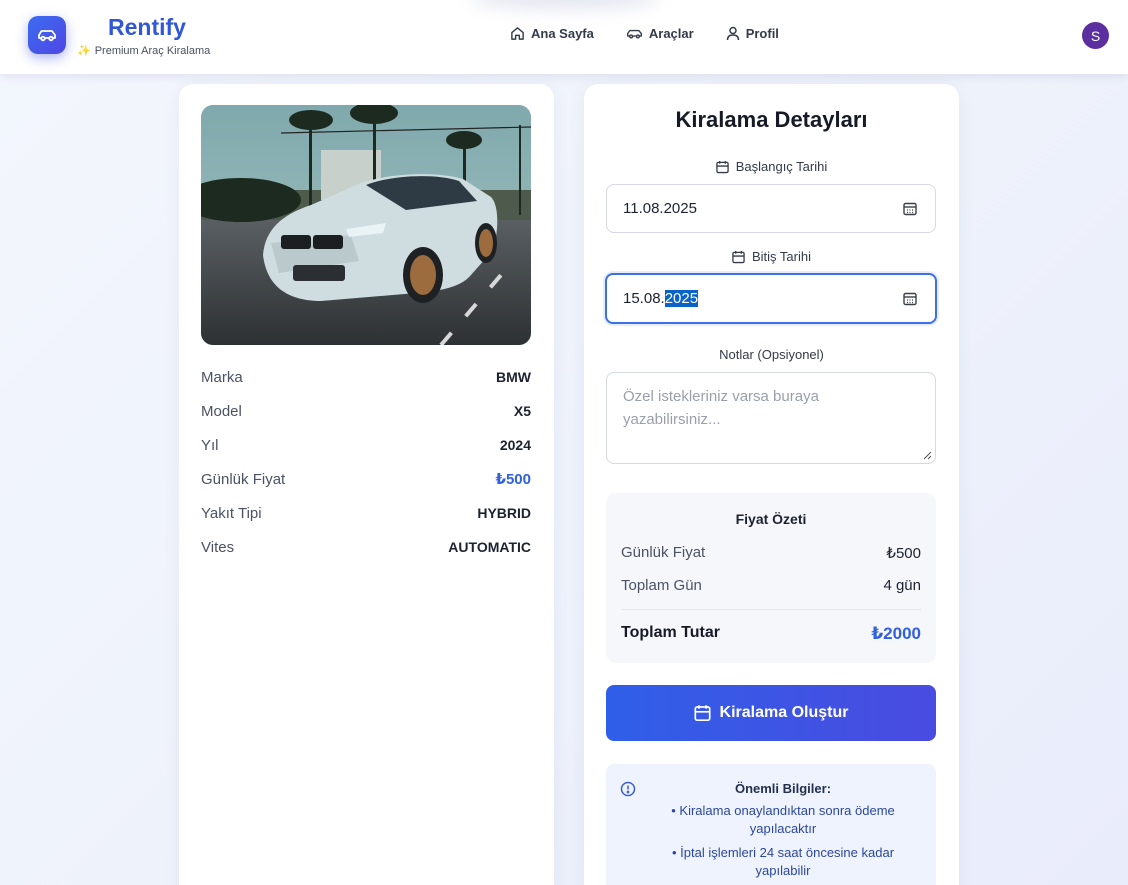  What do you see at coordinates (771, 298) in the screenshot?
I see `end-date-input: 15.08.2025` at bounding box center [771, 298].